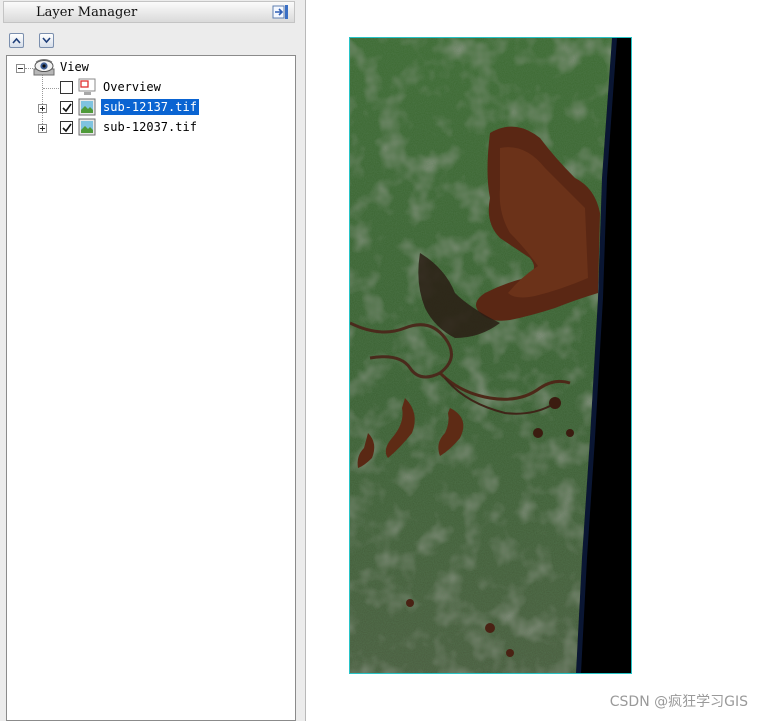  What do you see at coordinates (20, 68) in the screenshot?
I see `collapse-view-toggle` at bounding box center [20, 68].